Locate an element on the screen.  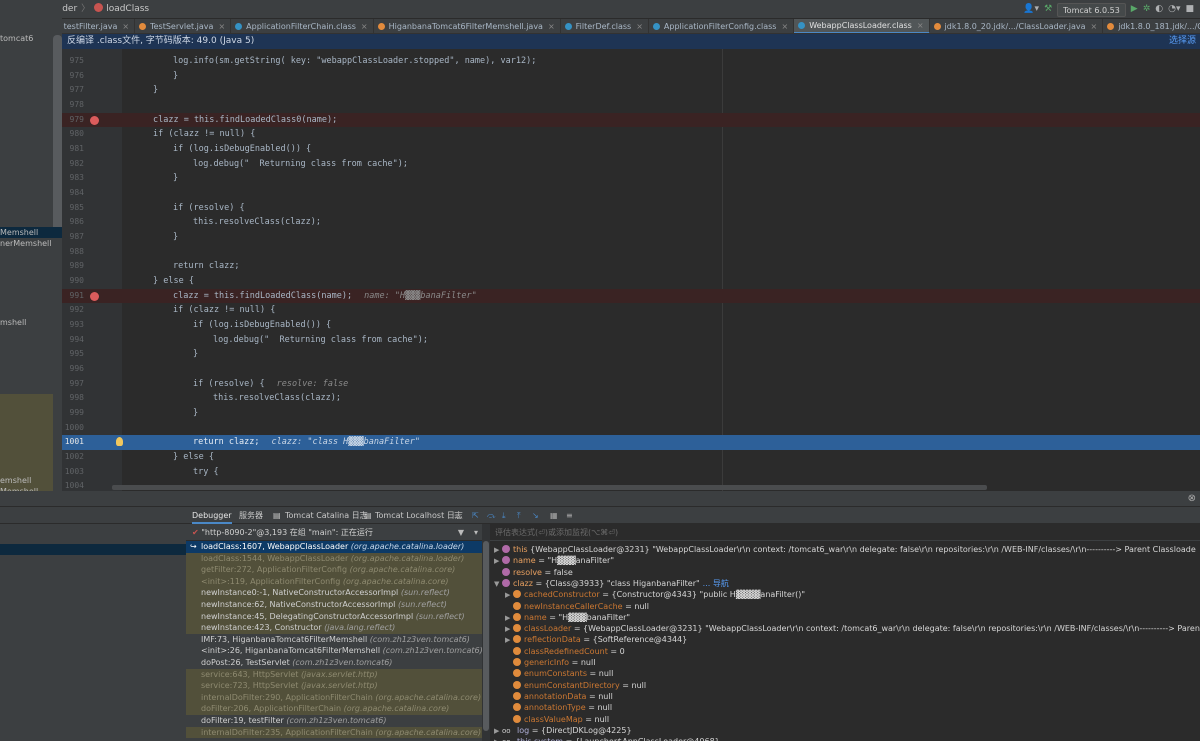
stop-icon: ■ is located at coordinates (1189, 9).